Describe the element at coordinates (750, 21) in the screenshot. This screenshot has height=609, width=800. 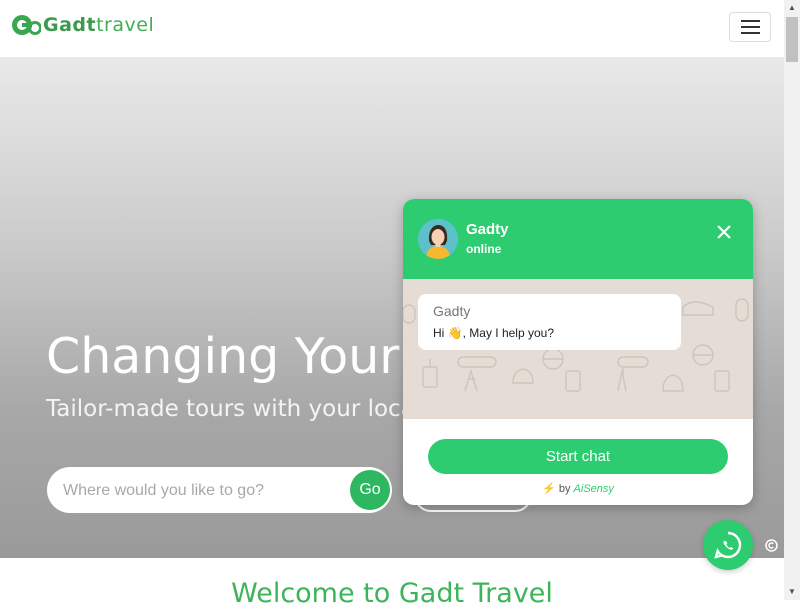
I see `hamburger-icon-bar-top` at that location.